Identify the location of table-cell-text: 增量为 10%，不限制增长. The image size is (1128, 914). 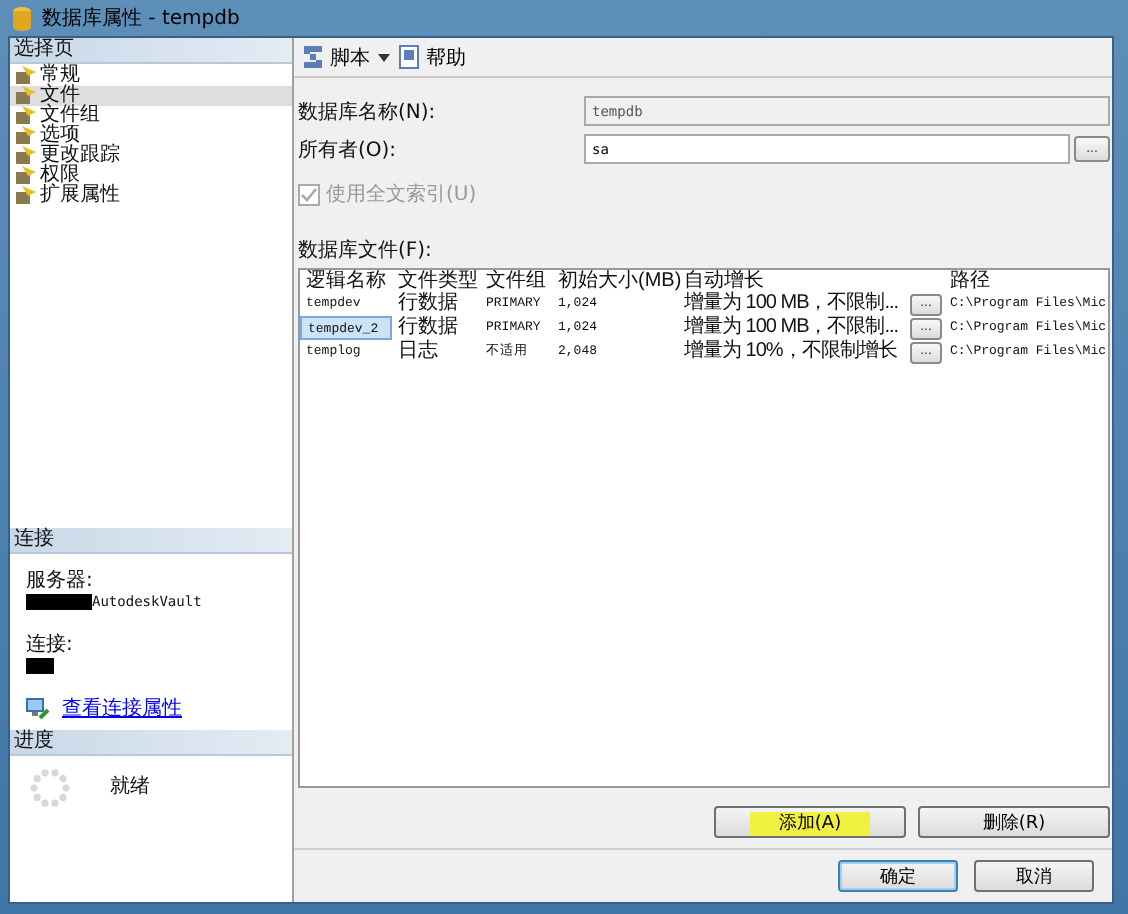
(790, 352).